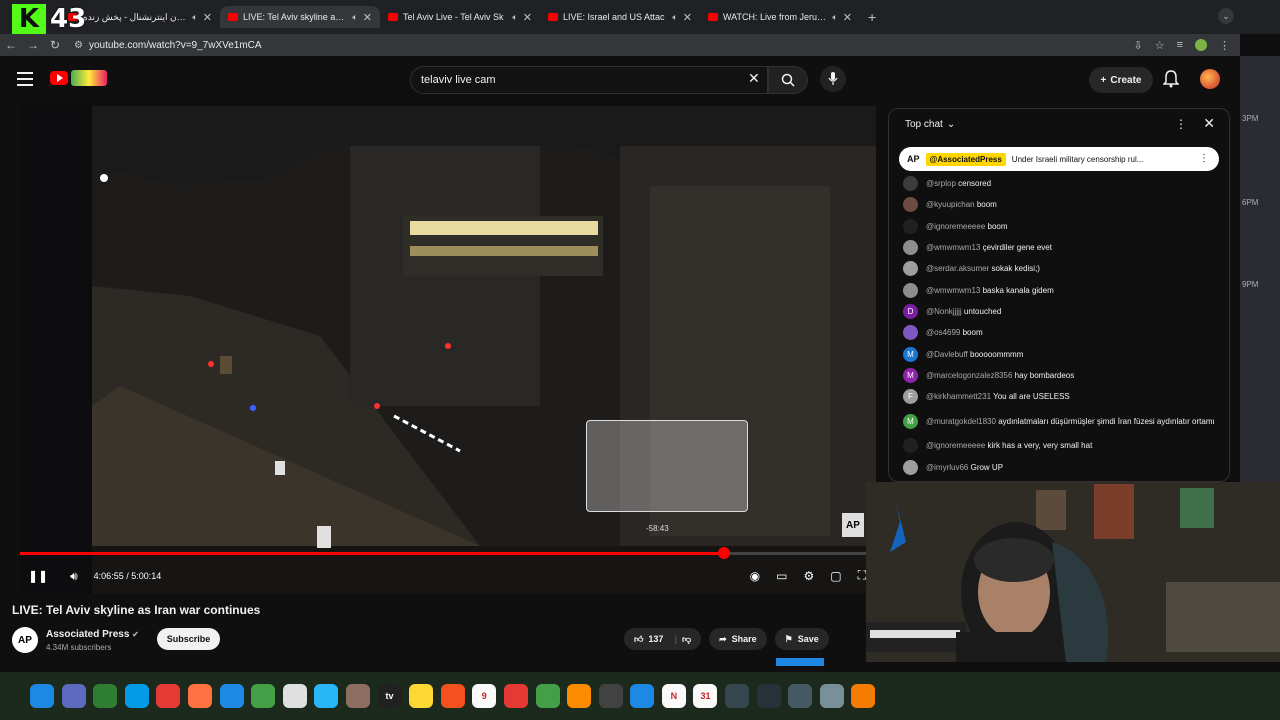 This screenshot has height=720, width=1280. I want to click on mail-icon, so click(231, 696).